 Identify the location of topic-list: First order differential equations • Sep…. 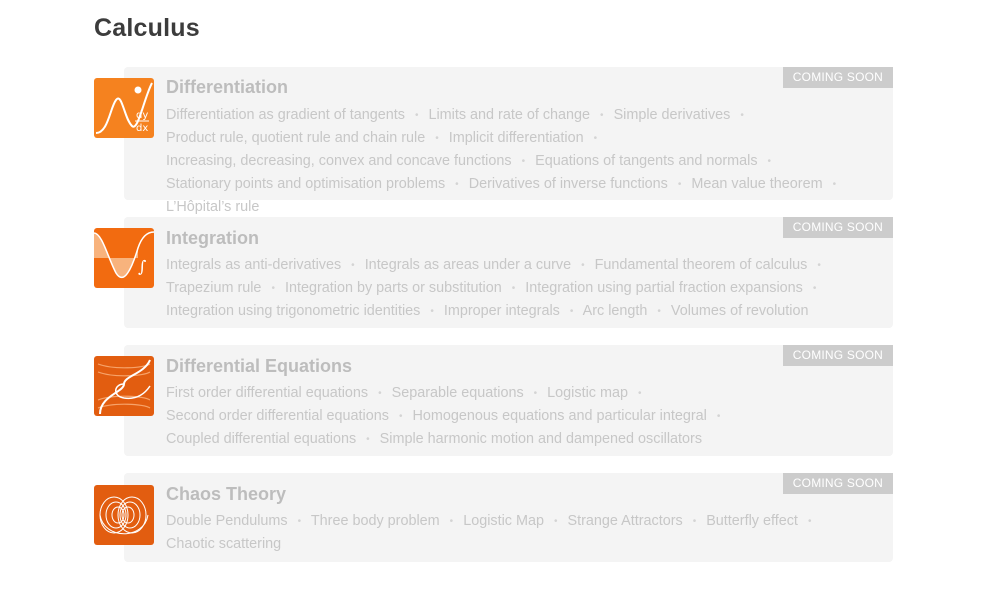
(516, 416).